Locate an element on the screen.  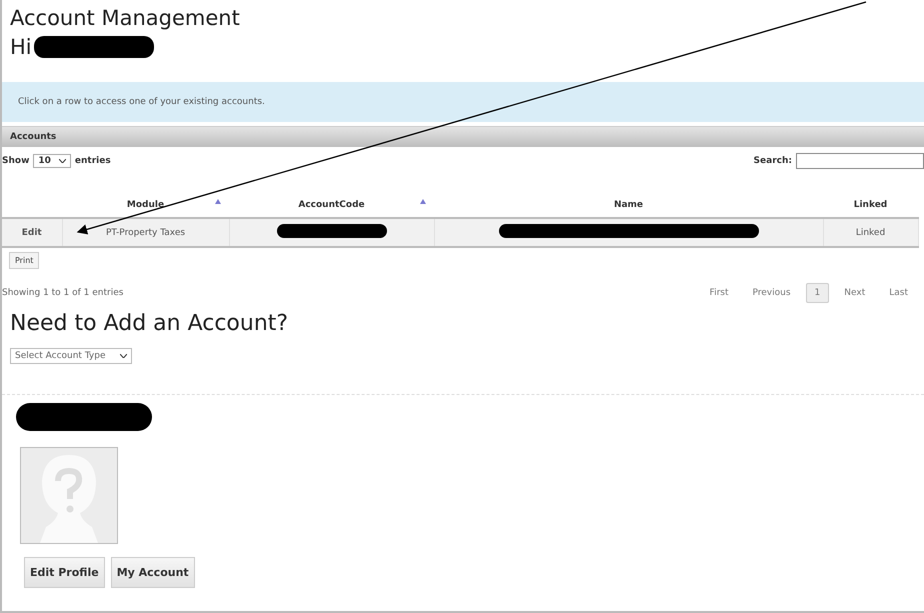
page-title: Account Management is located at coordinates (125, 18).